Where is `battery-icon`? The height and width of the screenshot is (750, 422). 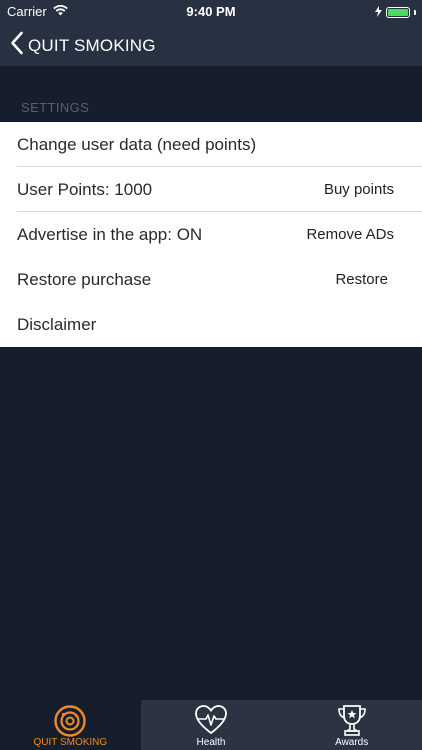 battery-icon is located at coordinates (395, 12).